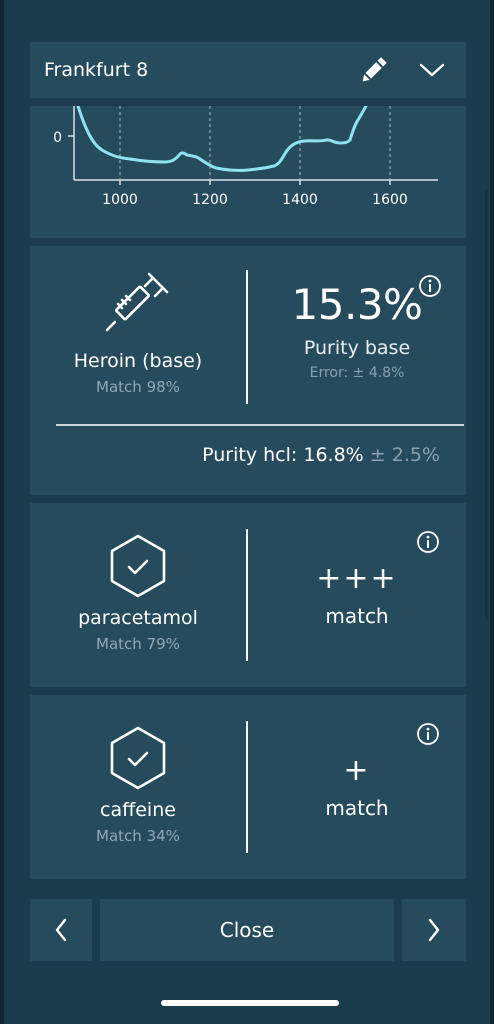 This screenshot has height=1024, width=494. I want to click on substance-level: +++ match, so click(357, 594).